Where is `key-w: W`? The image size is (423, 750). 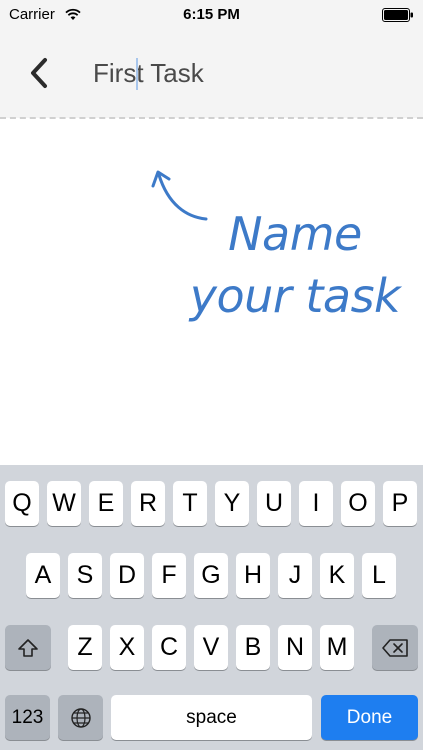
key-w: W is located at coordinates (64, 503).